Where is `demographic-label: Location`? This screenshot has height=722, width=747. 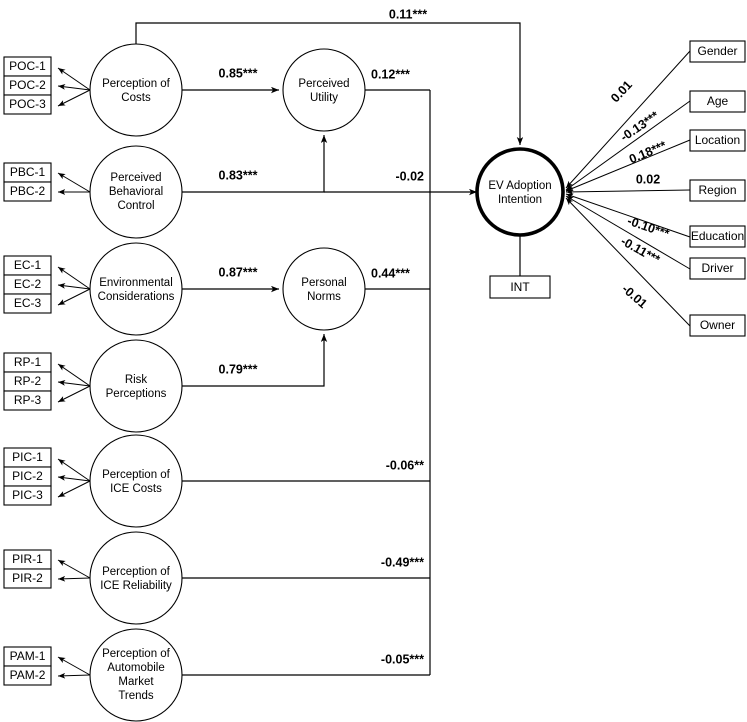
demographic-label: Location is located at coordinates (717, 140).